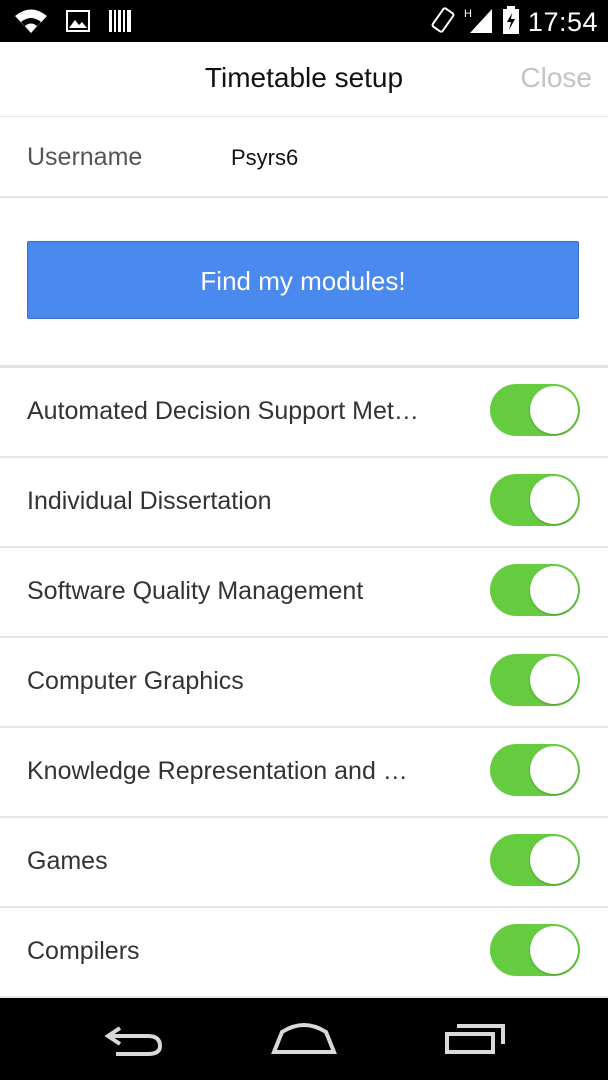  What do you see at coordinates (304, 863) in the screenshot?
I see `module-row: Games` at bounding box center [304, 863].